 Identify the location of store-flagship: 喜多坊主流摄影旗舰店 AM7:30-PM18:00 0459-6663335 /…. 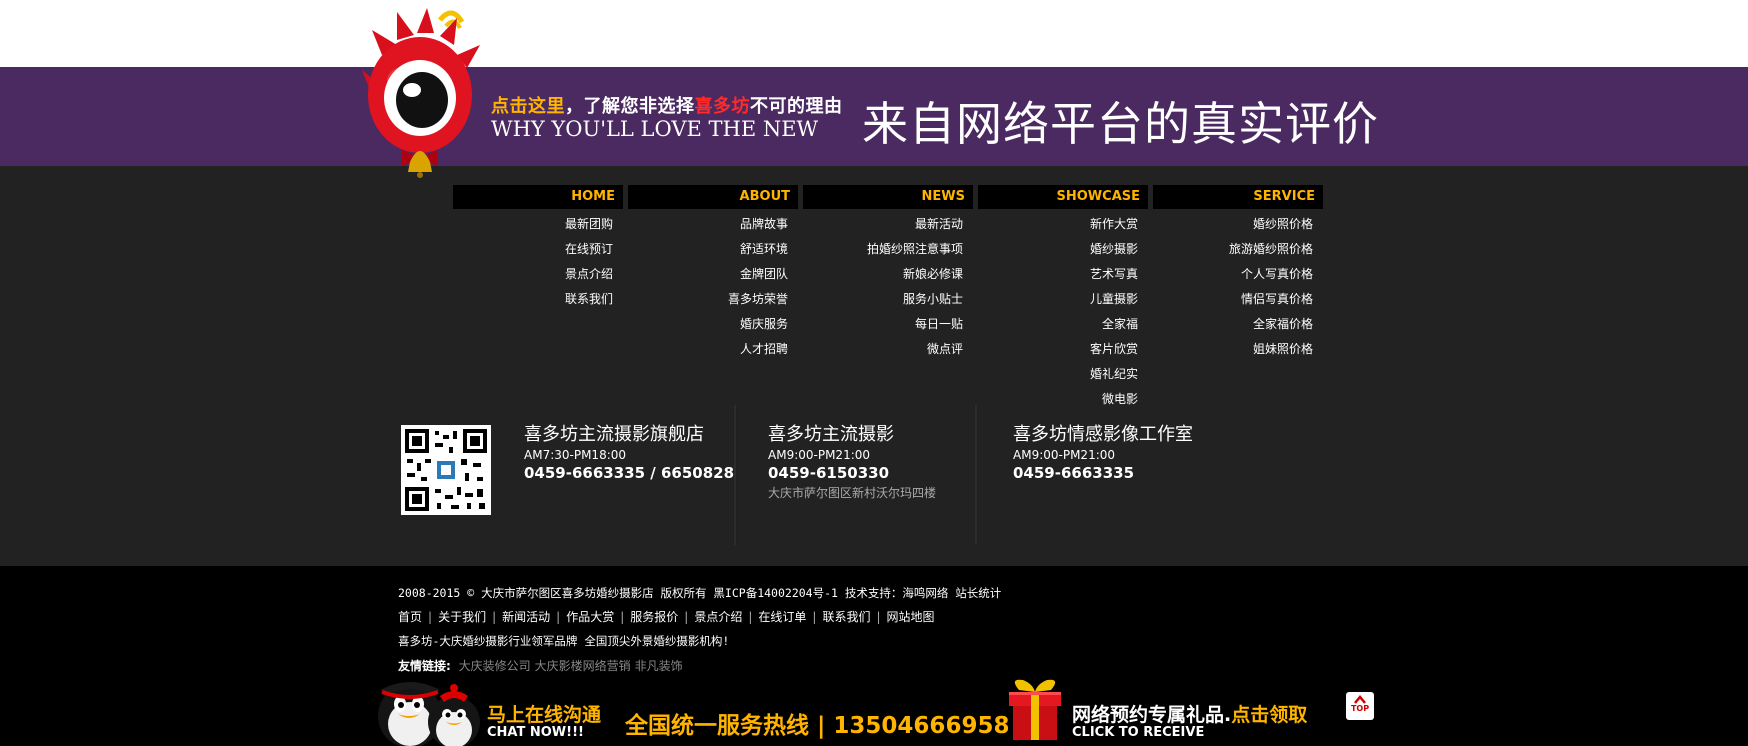
(629, 451).